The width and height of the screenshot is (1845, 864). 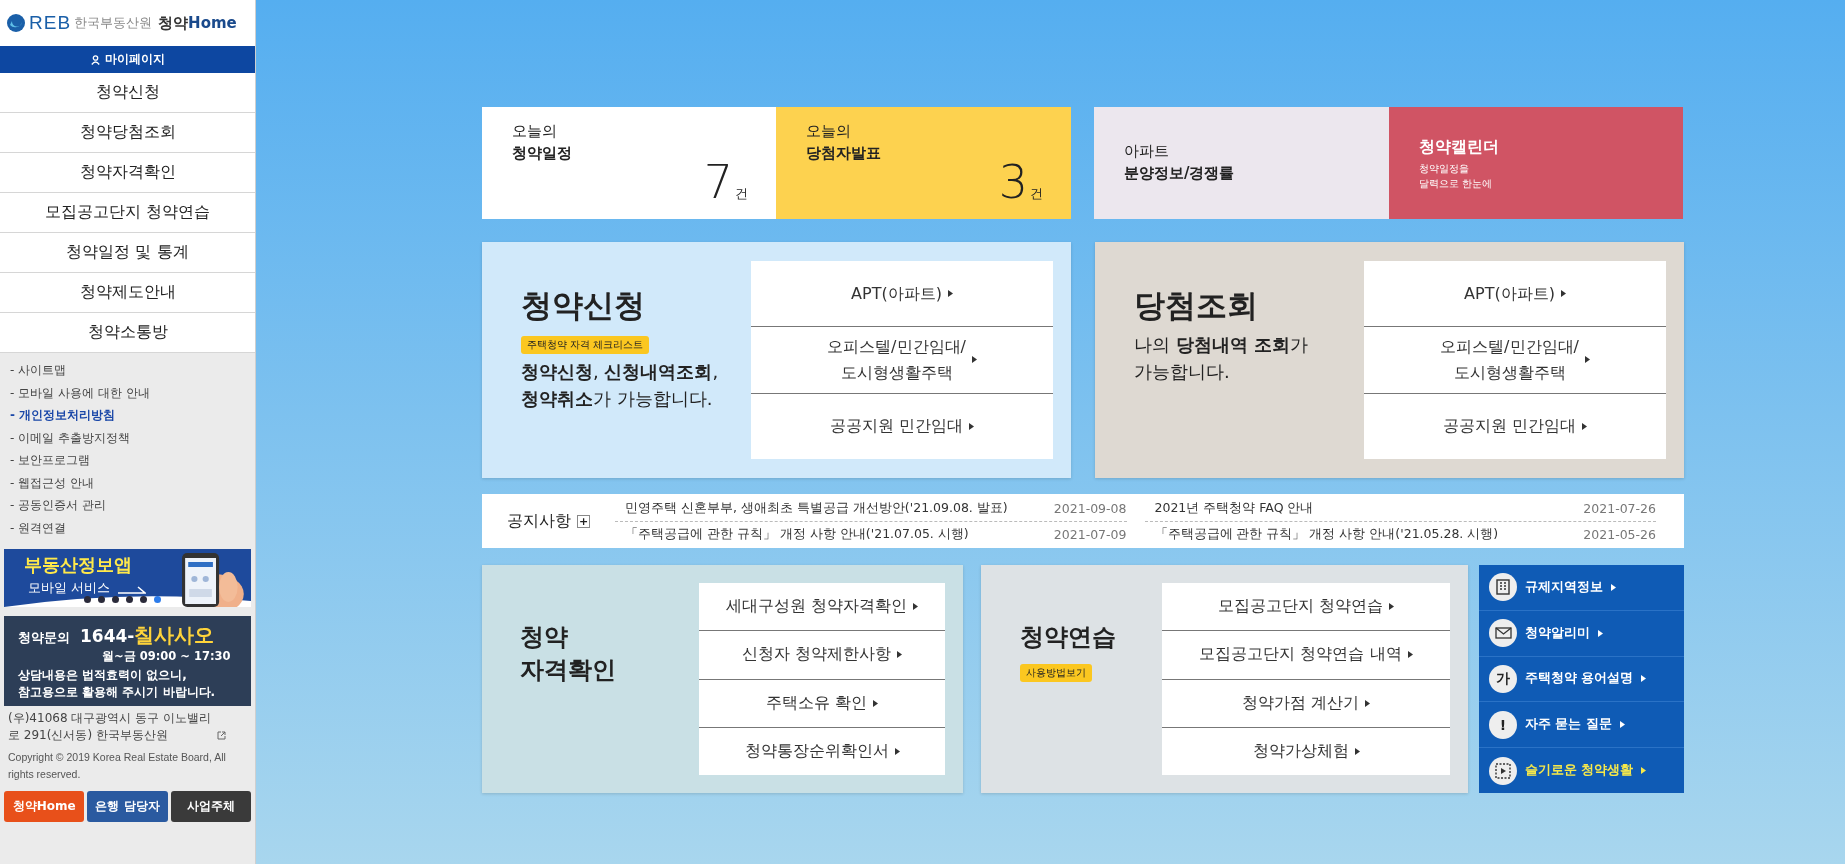 What do you see at coordinates (221, 735) in the screenshot?
I see `external-link-icon` at bounding box center [221, 735].